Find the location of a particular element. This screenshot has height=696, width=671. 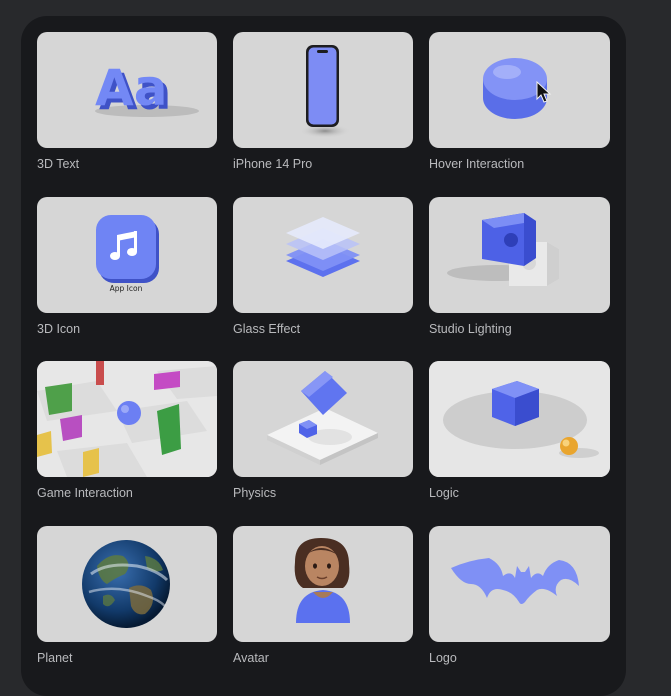

card-label: 3D Icon is located at coordinates (59, 328).